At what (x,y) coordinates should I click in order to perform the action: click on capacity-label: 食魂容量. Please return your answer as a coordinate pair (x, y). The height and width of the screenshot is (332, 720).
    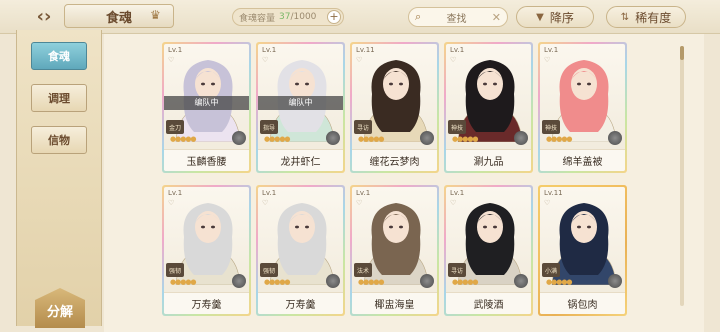
    Looking at the image, I should click on (257, 18).